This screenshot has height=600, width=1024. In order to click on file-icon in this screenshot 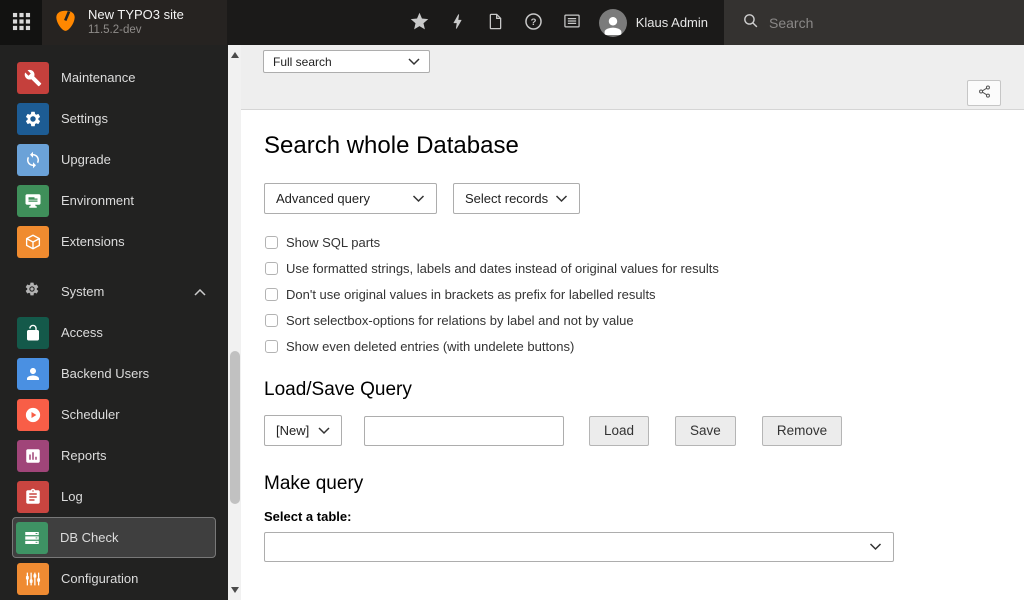, I will do `click(495, 23)`.